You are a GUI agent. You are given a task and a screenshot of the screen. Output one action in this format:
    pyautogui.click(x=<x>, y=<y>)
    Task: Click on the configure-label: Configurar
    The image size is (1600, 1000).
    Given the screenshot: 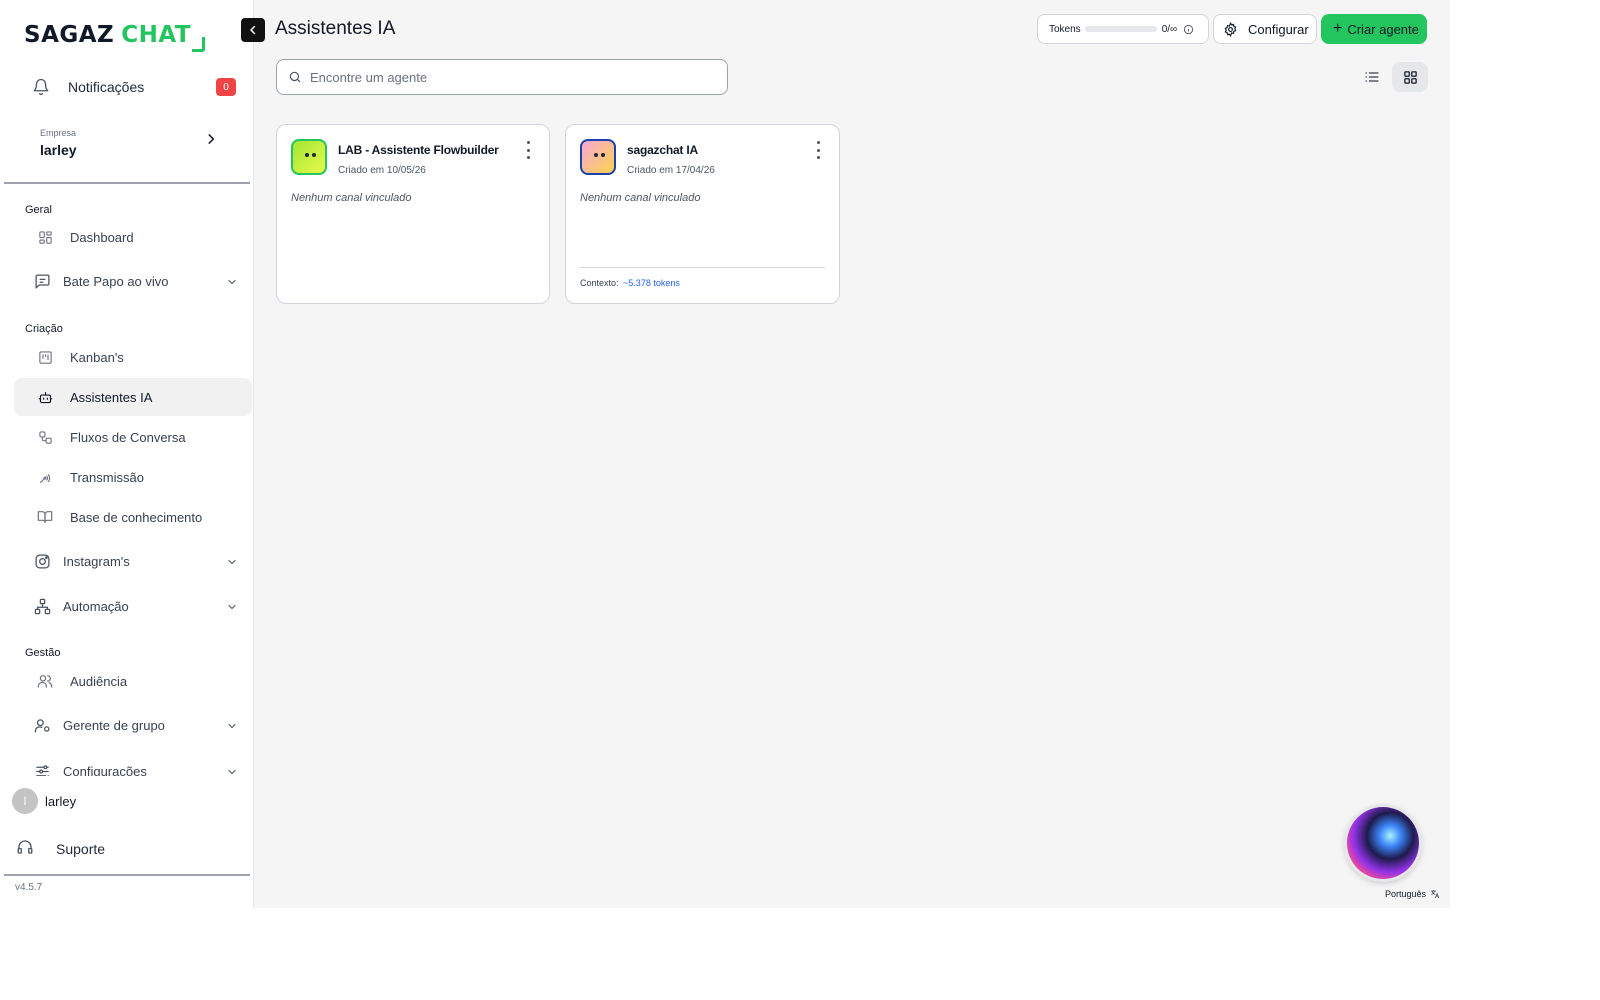 What is the action you would take?
    pyautogui.click(x=1278, y=29)
    